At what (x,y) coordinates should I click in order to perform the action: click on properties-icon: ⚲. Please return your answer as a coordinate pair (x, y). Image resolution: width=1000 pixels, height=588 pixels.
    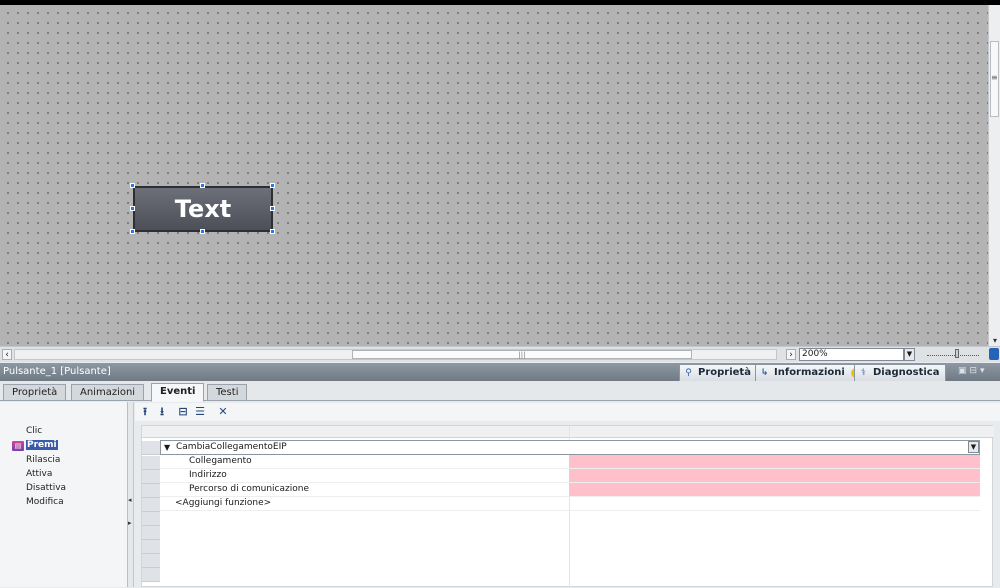
    Looking at the image, I should click on (688, 373).